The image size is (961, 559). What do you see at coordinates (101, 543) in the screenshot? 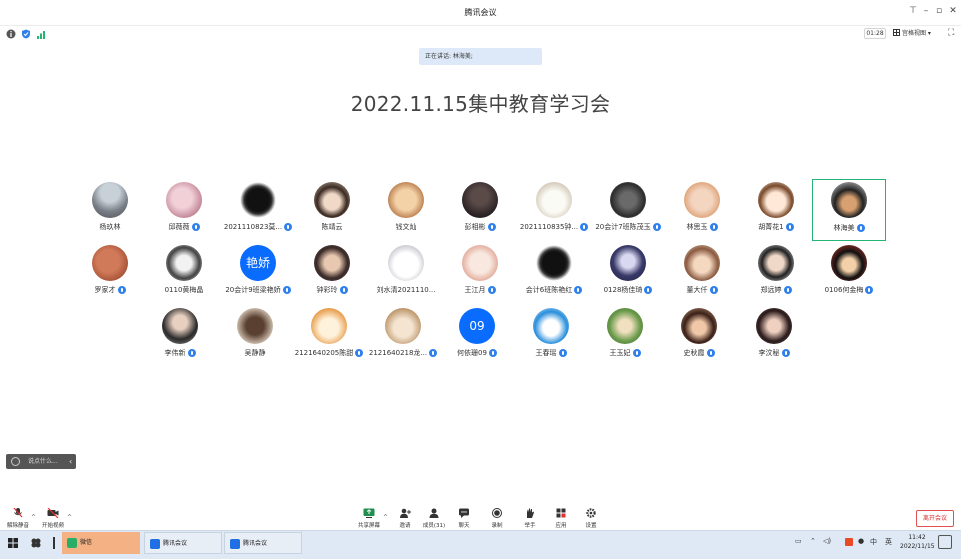
I see `taskbar-app-wechat: 微信` at bounding box center [101, 543].